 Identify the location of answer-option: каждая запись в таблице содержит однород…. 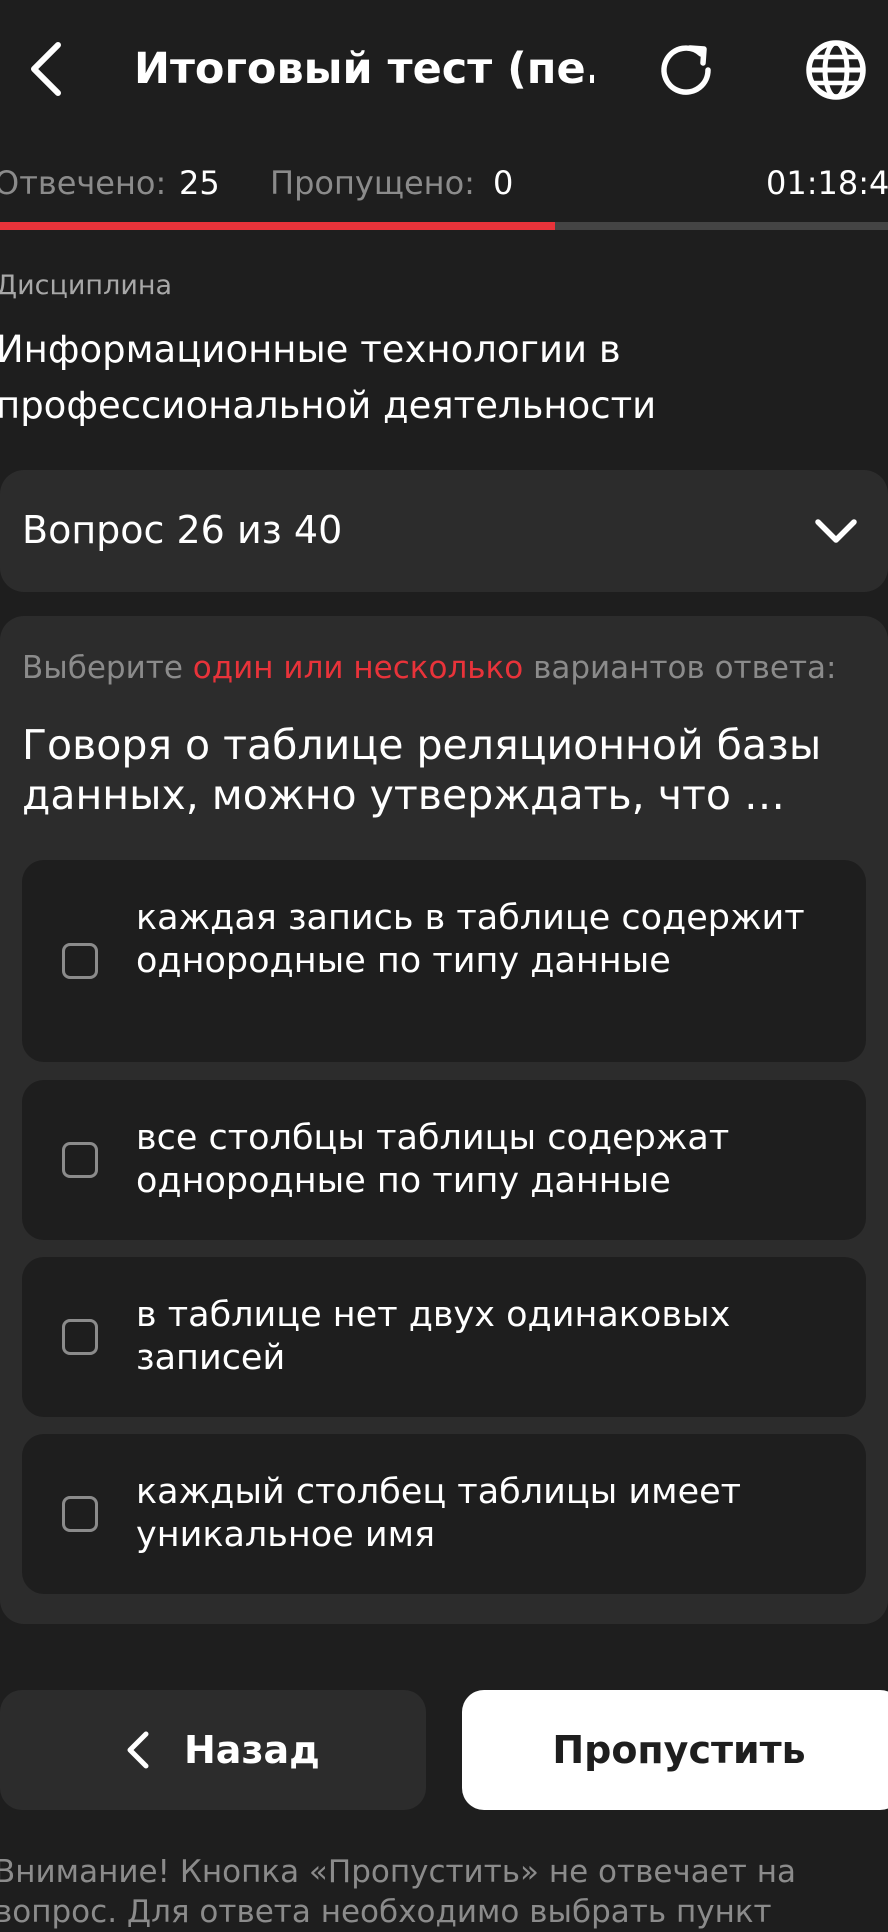
(444, 961).